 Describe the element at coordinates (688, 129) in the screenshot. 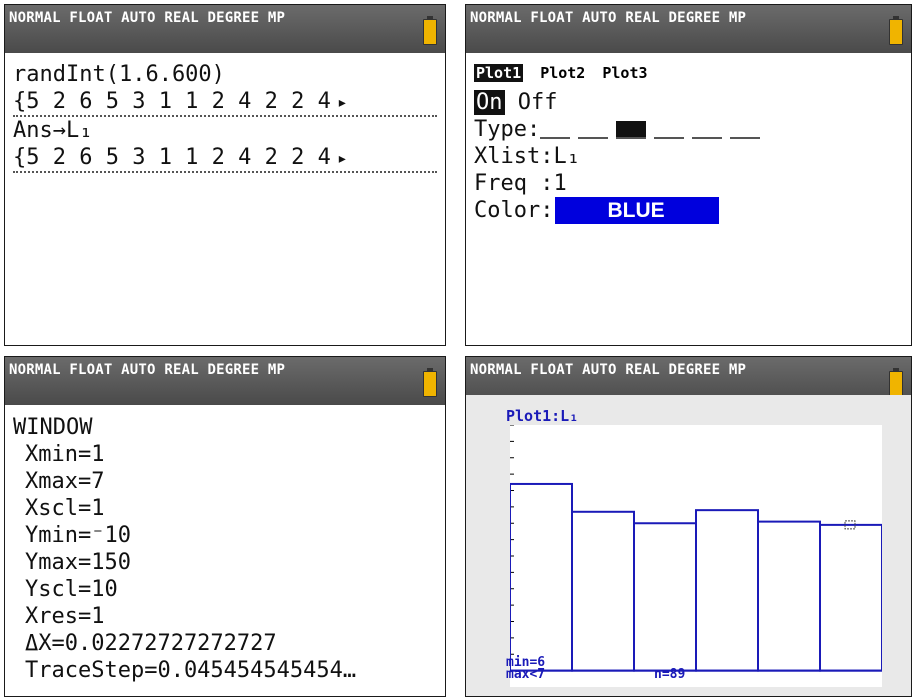

I see `type-row: Type:` at that location.